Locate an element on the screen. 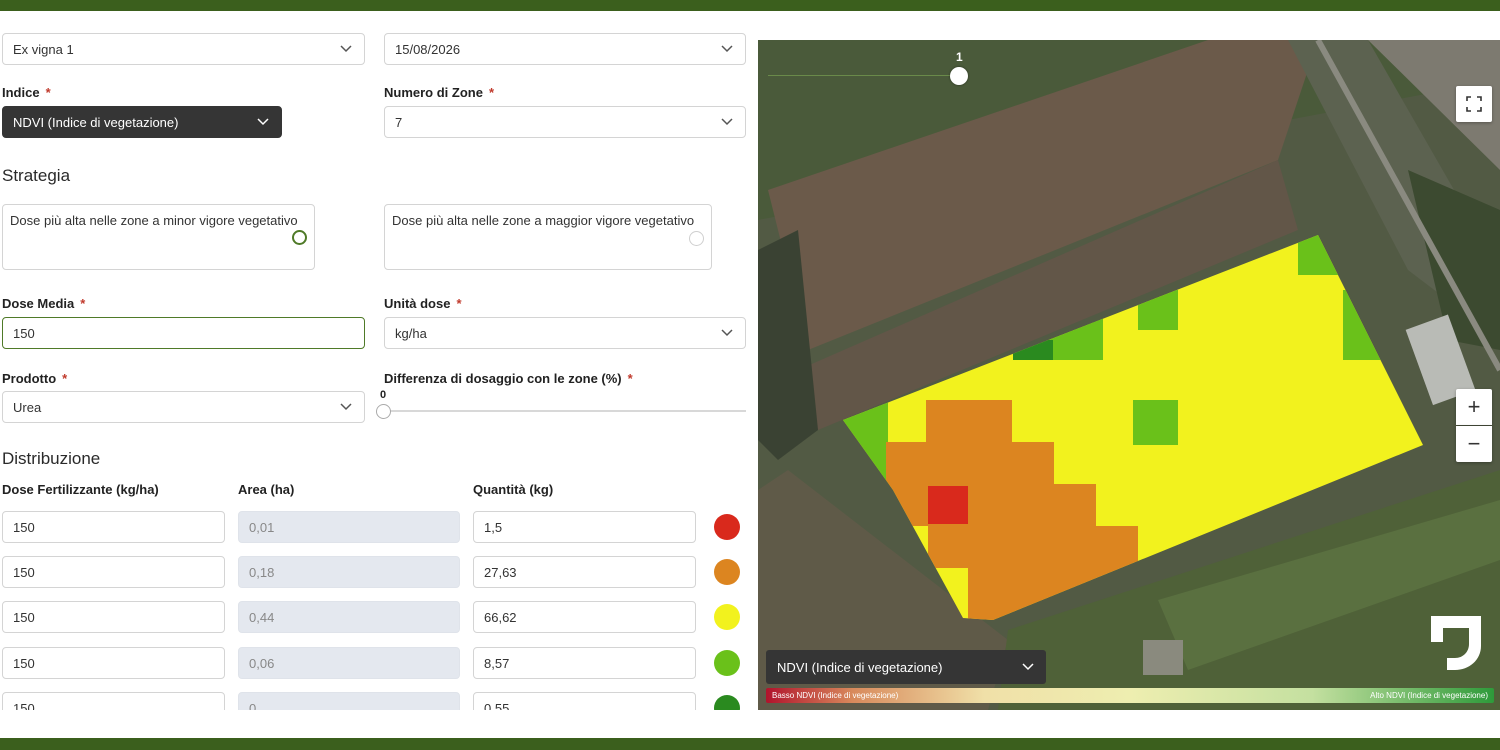 The width and height of the screenshot is (1500, 750). legend-low-label: Basso NDVI (Indice di vegetazione) is located at coordinates (835, 695).